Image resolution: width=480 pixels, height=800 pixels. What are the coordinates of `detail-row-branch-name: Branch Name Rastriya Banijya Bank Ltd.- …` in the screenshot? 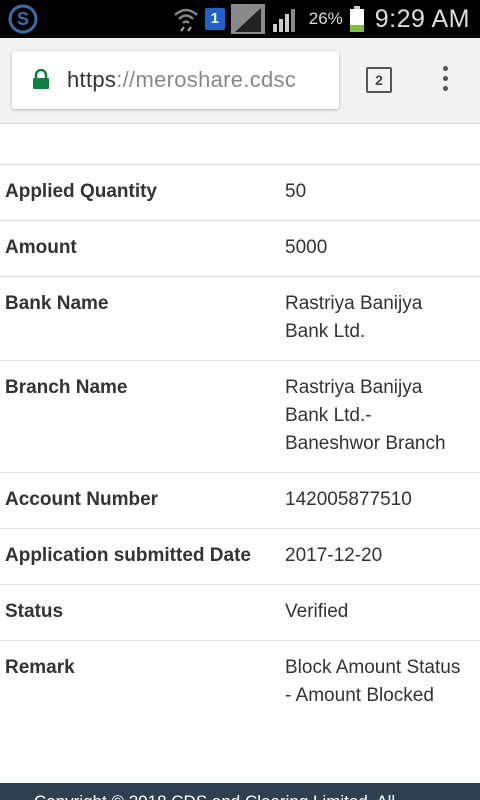 It's located at (240, 417).